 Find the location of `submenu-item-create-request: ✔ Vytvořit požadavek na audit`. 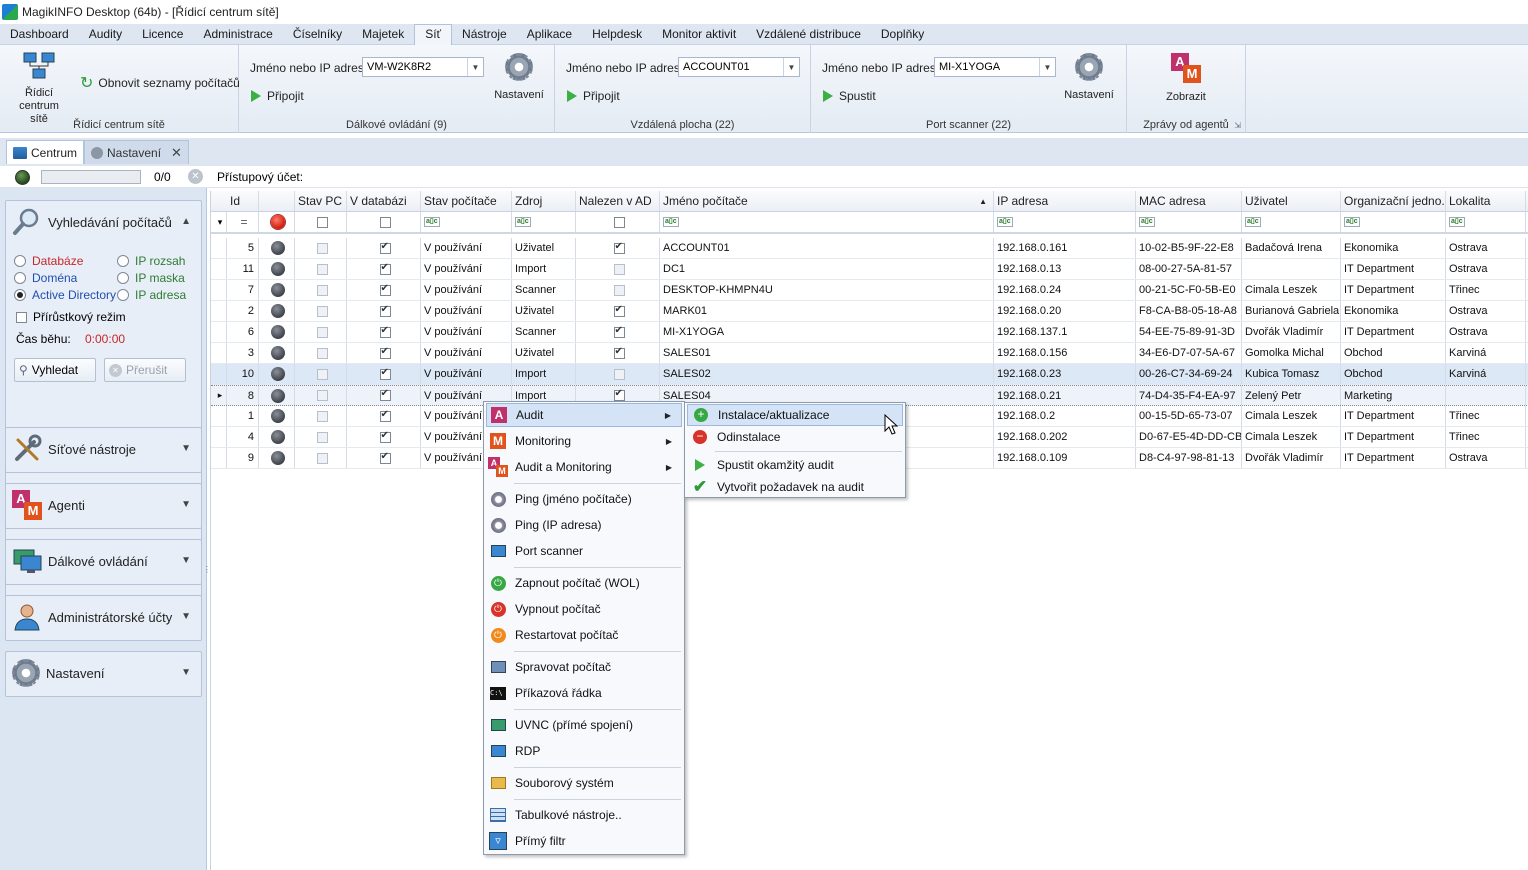

submenu-item-create-request: ✔ Vytvořit požadavek na audit is located at coordinates (795, 487).